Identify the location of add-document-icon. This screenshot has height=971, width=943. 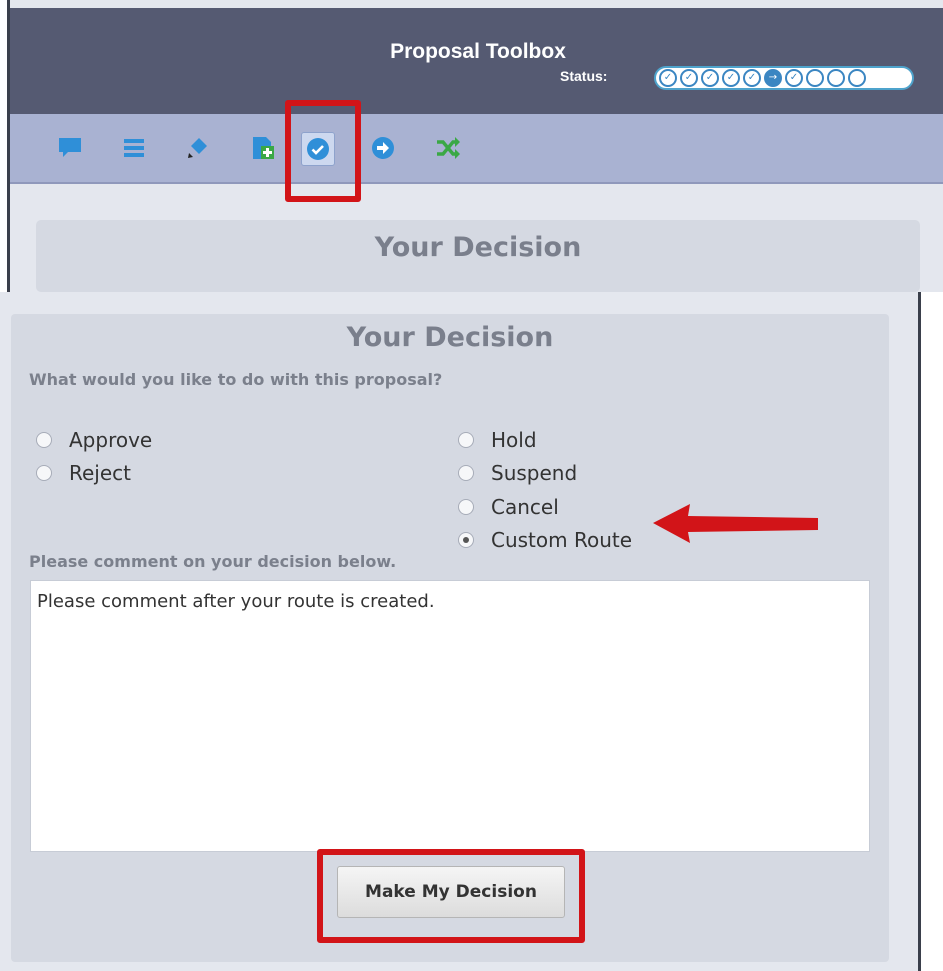
(263, 148).